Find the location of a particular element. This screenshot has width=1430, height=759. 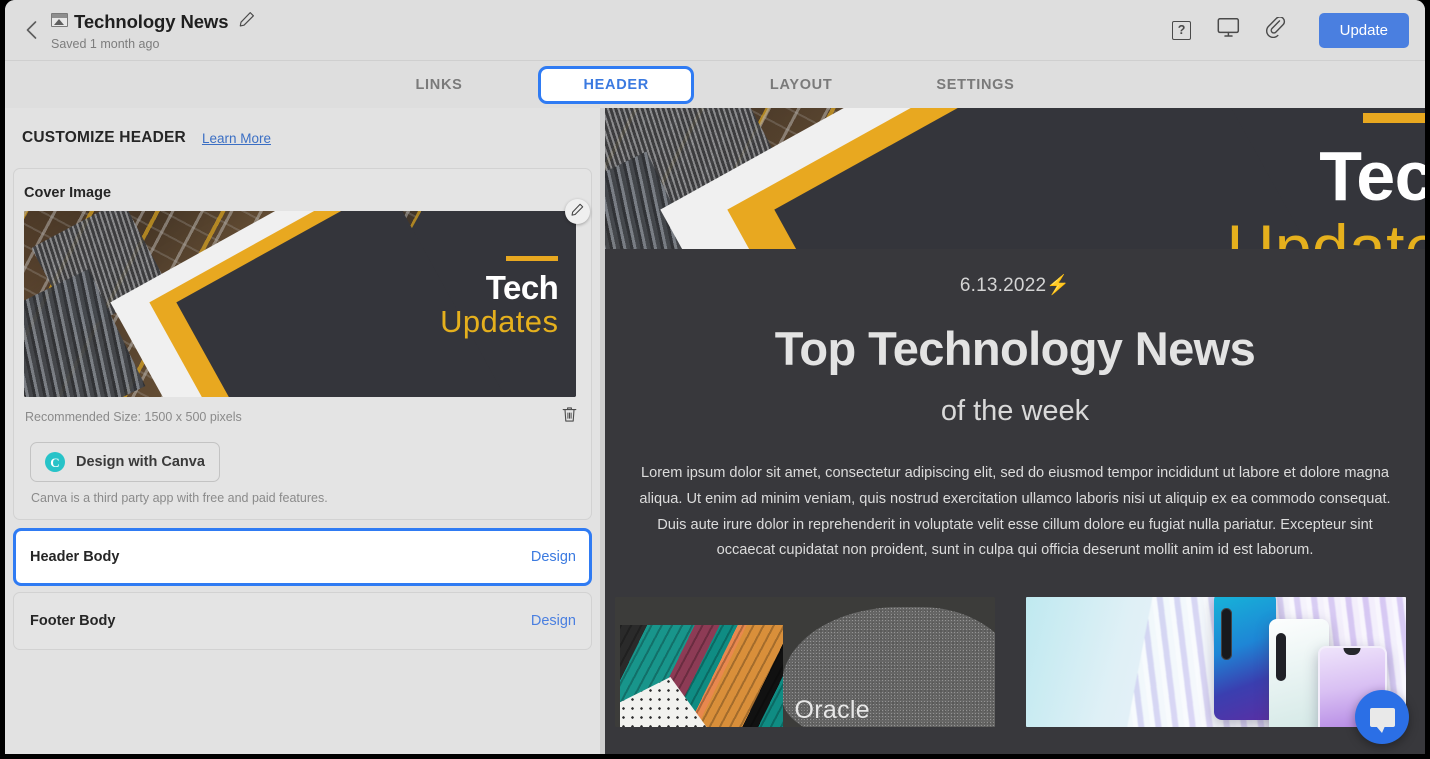

cover-thumbnail-wrapper: Tech Updates is located at coordinates (307, 298).